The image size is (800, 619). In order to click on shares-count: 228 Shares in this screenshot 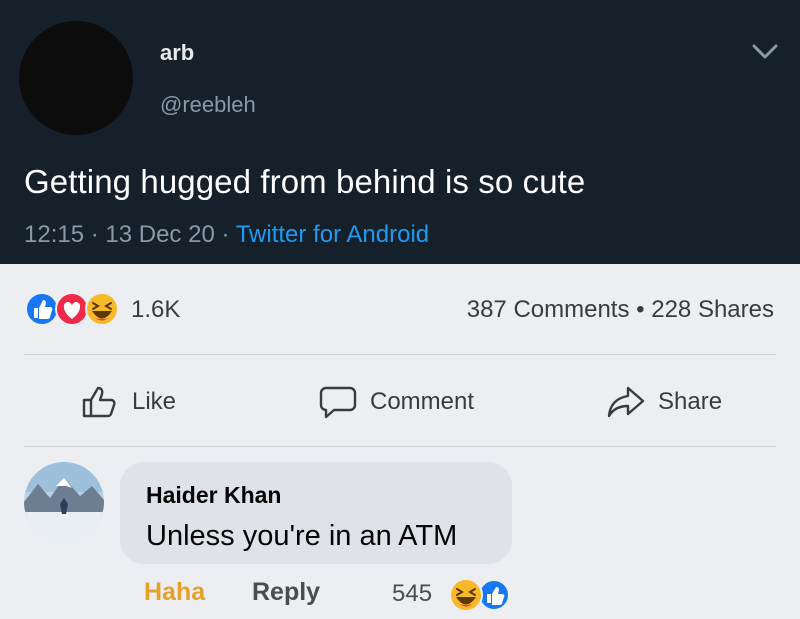, I will do `click(712, 309)`.